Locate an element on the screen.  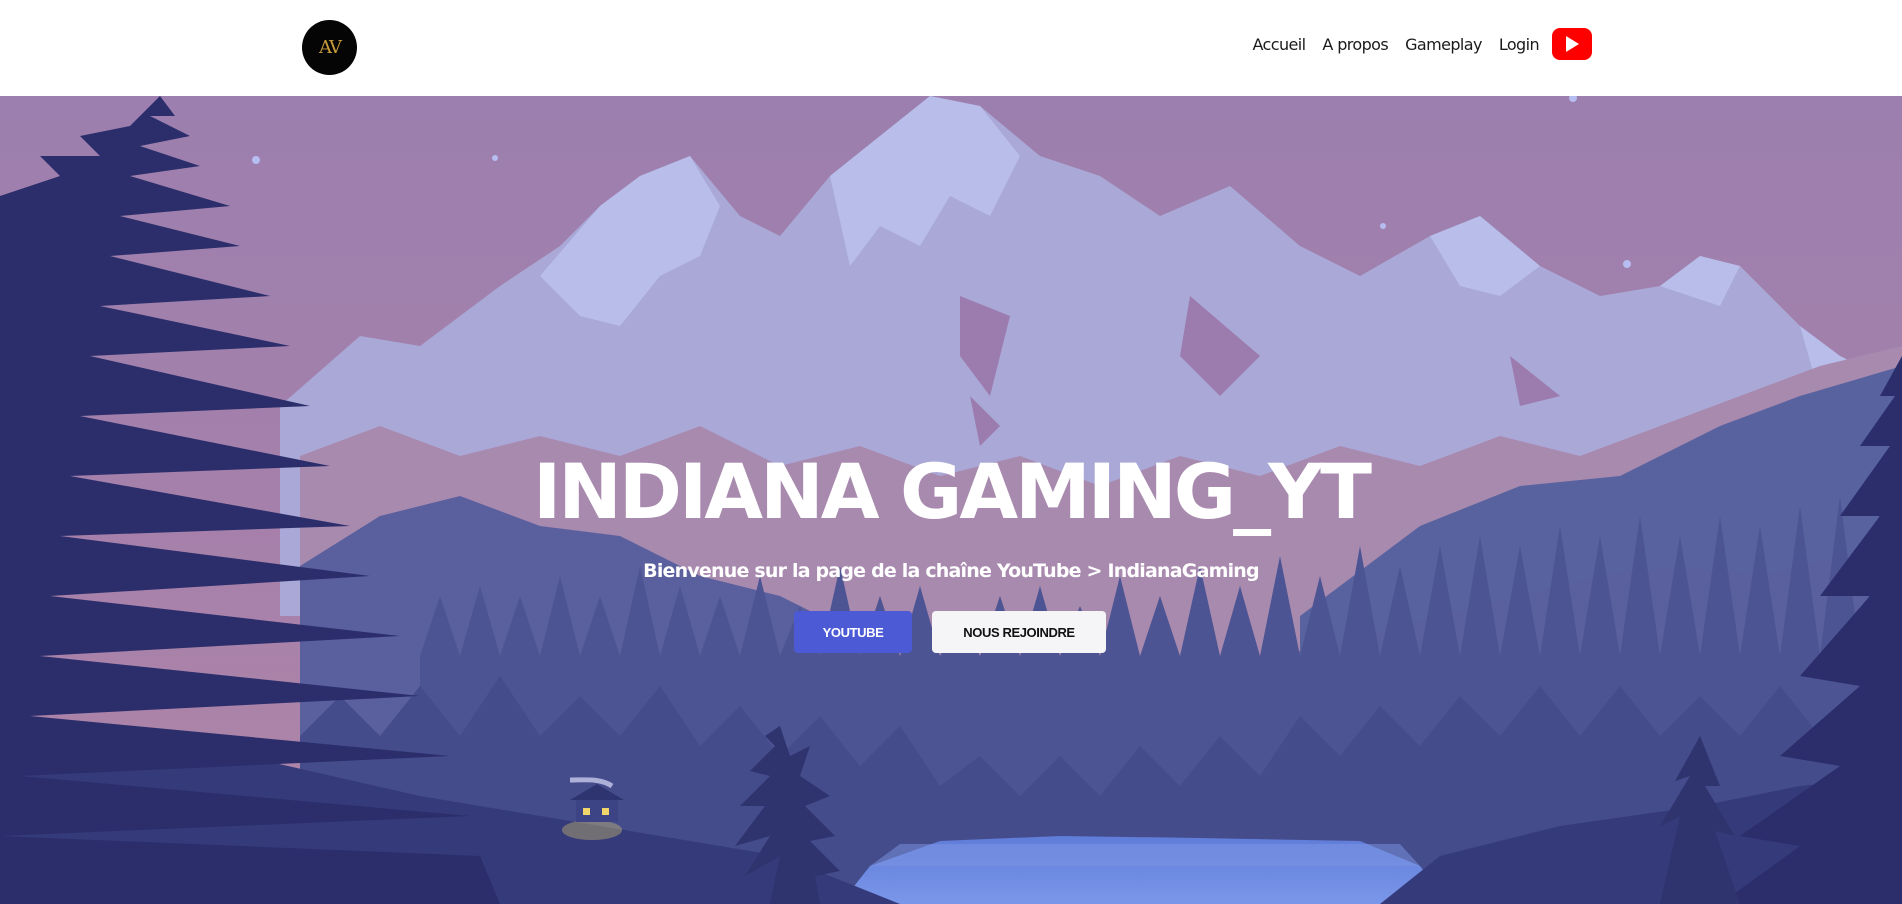
site-logo: AV is located at coordinates (329, 47).